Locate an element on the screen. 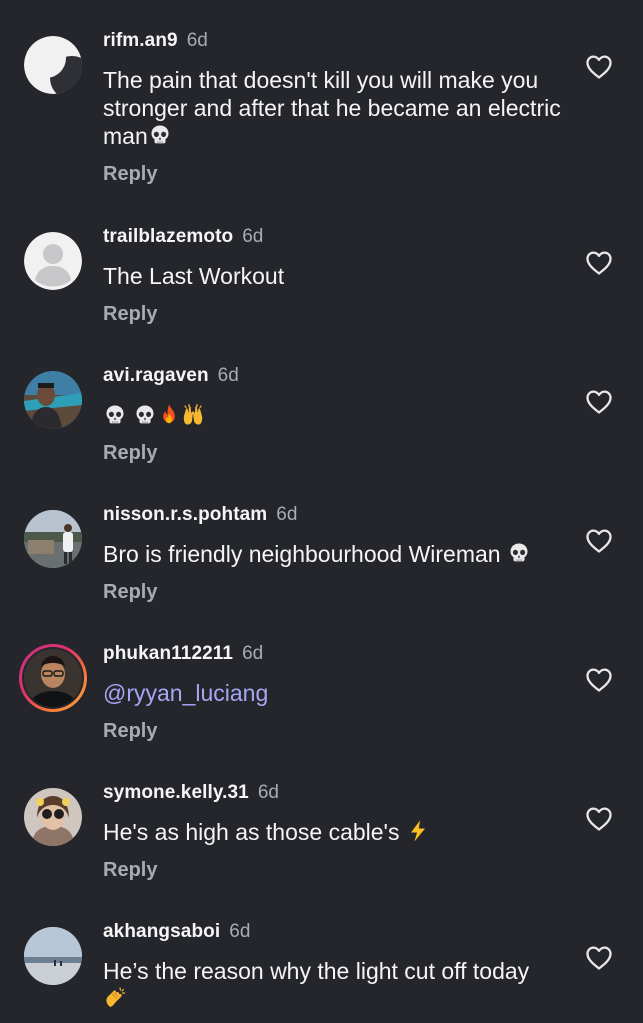  comment-meta: rifm.an9 6d is located at coordinates (155, 41).